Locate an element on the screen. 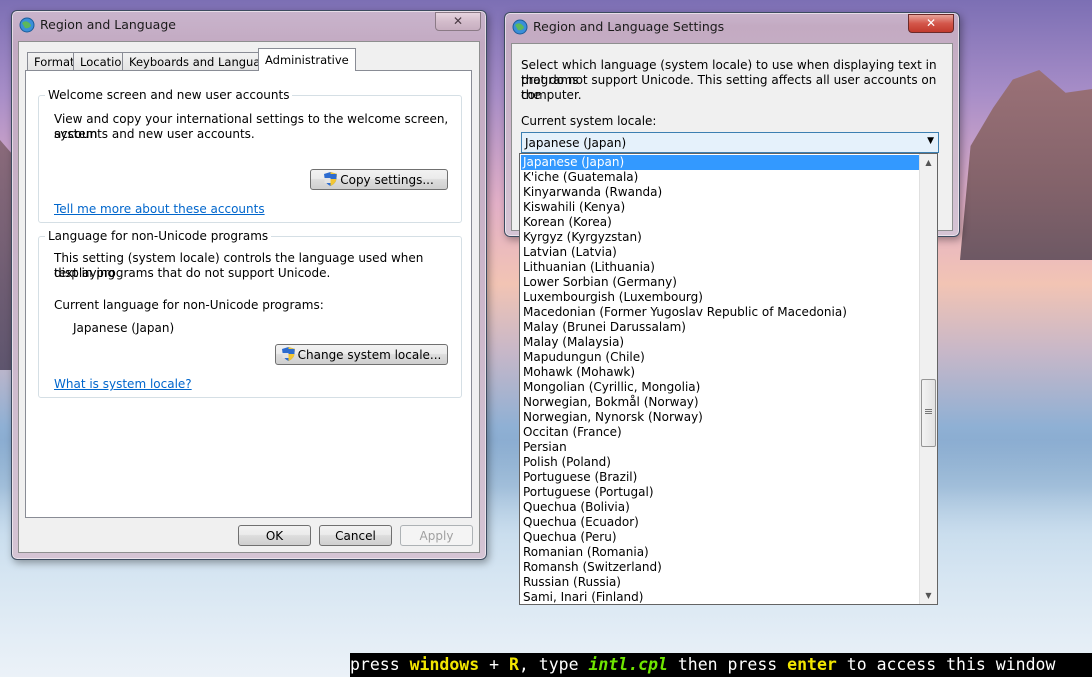 This screenshot has height=677, width=1092. dialog-description: computer. is located at coordinates (551, 95).